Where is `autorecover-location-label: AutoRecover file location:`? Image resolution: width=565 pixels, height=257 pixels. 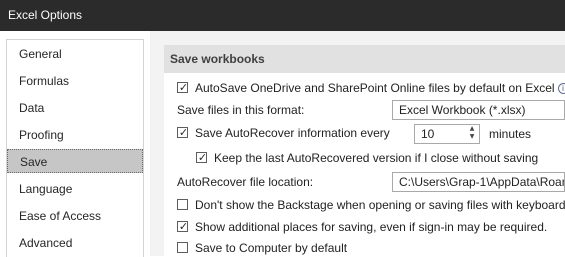
autorecover-location-label: AutoRecover file location: is located at coordinates (245, 182).